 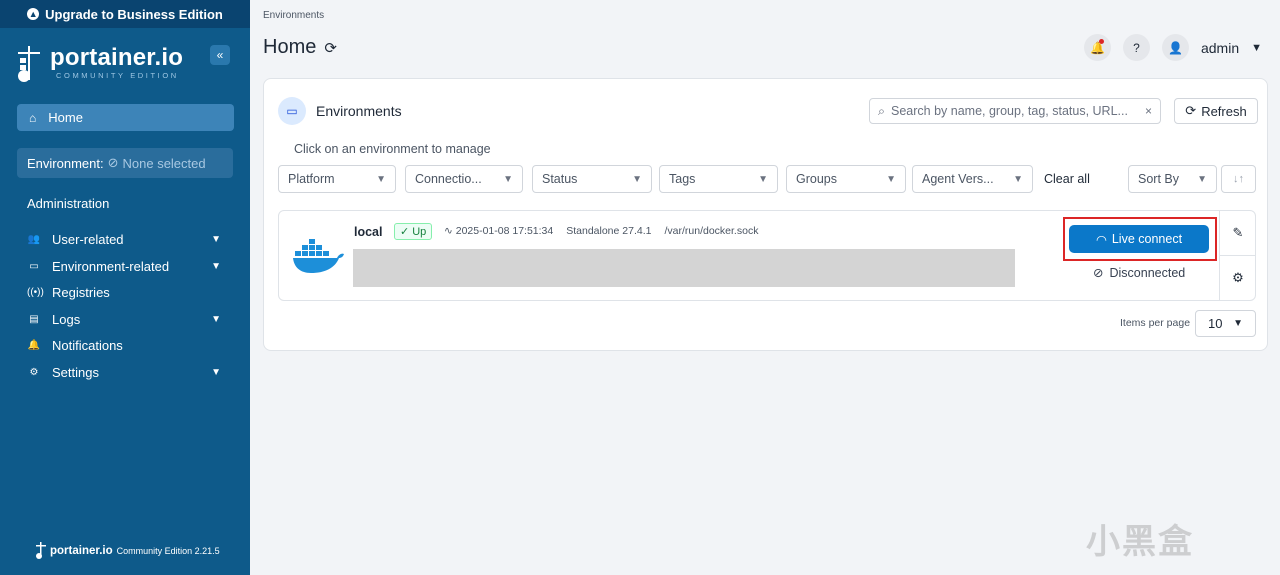 I want to click on filter-label: Status, so click(x=560, y=179).